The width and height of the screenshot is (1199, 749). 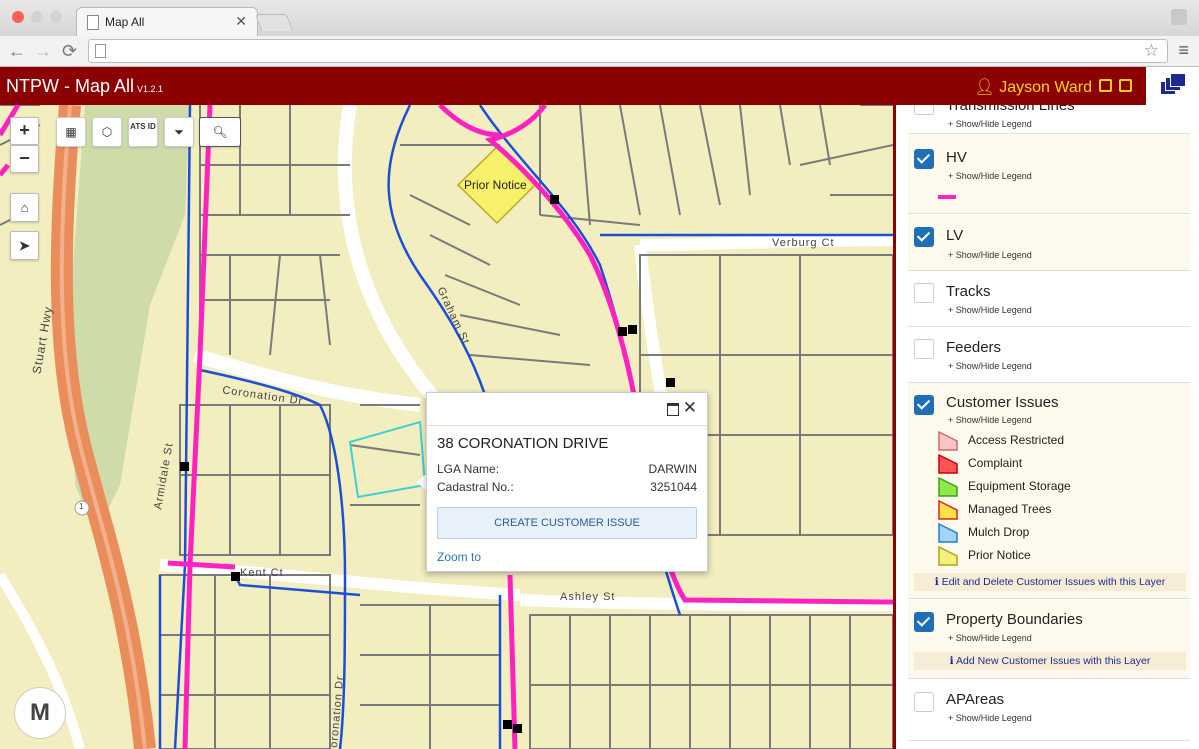 I want to click on zoom-to-link: Zoom to, so click(x=459, y=557).